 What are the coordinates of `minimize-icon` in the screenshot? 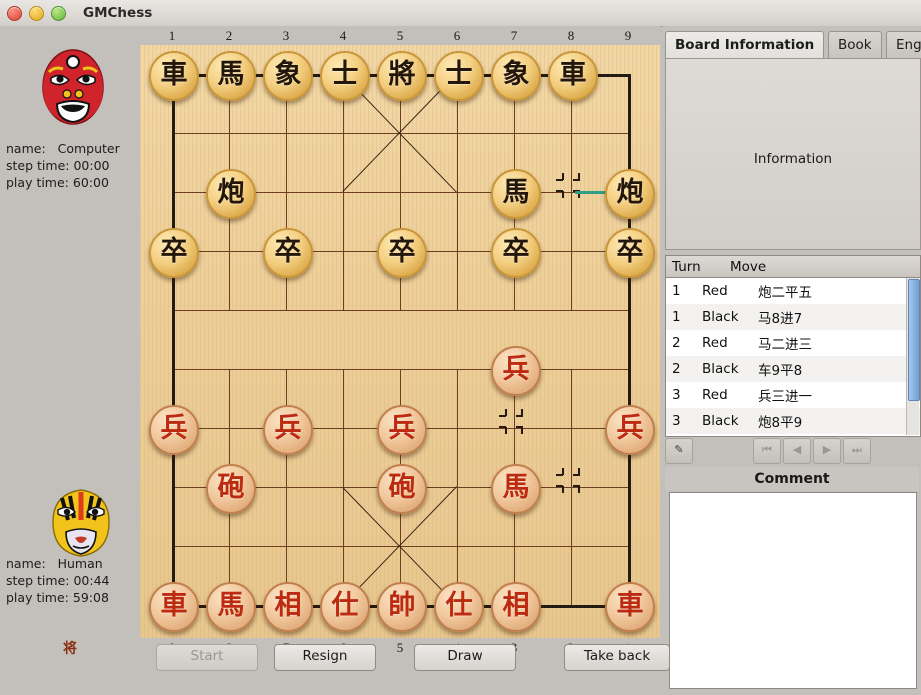 It's located at (36, 13).